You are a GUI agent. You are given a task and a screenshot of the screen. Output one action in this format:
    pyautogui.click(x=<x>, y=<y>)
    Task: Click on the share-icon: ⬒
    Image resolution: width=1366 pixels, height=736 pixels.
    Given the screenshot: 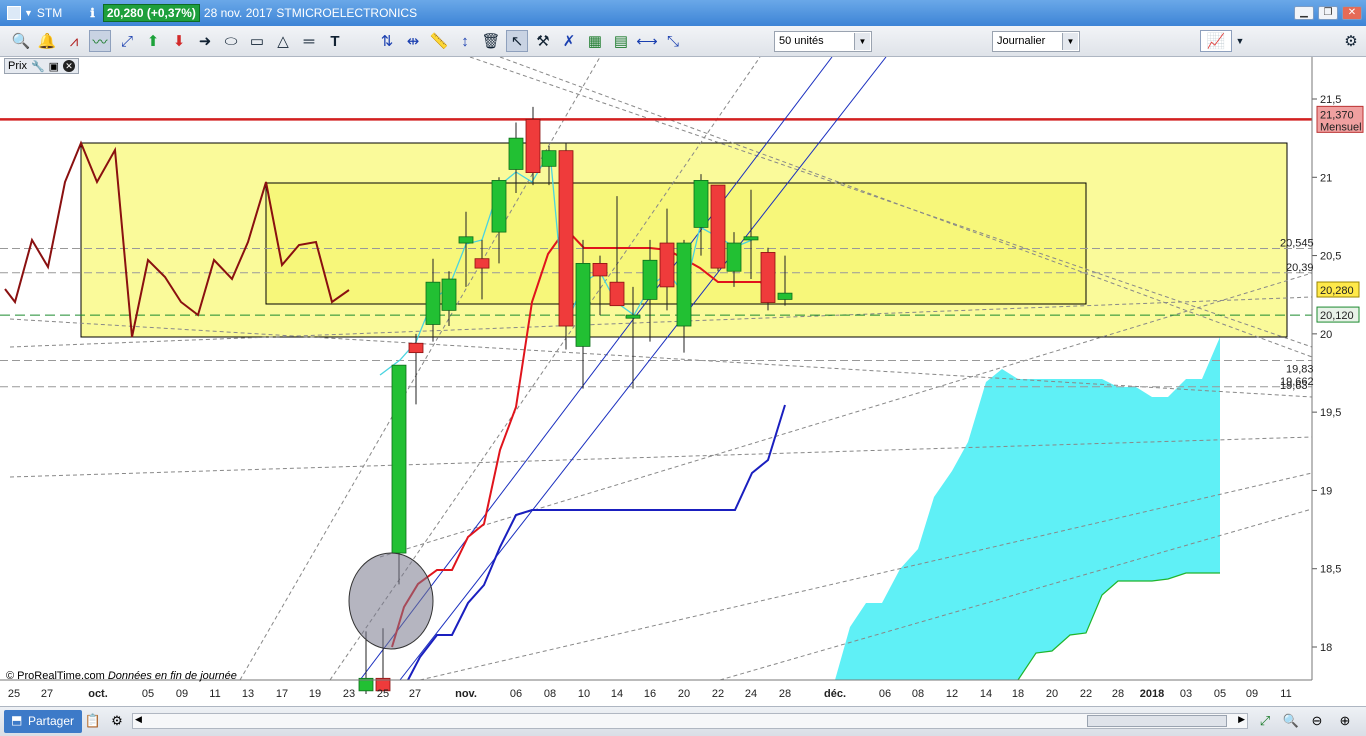 What is the action you would take?
    pyautogui.click(x=17, y=720)
    